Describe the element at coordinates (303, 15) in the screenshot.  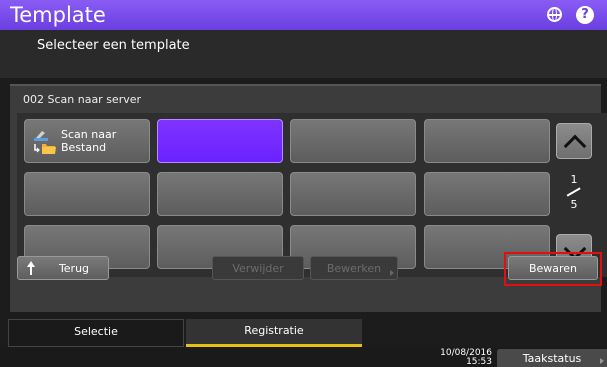
I see `title-bar: Template ?` at that location.